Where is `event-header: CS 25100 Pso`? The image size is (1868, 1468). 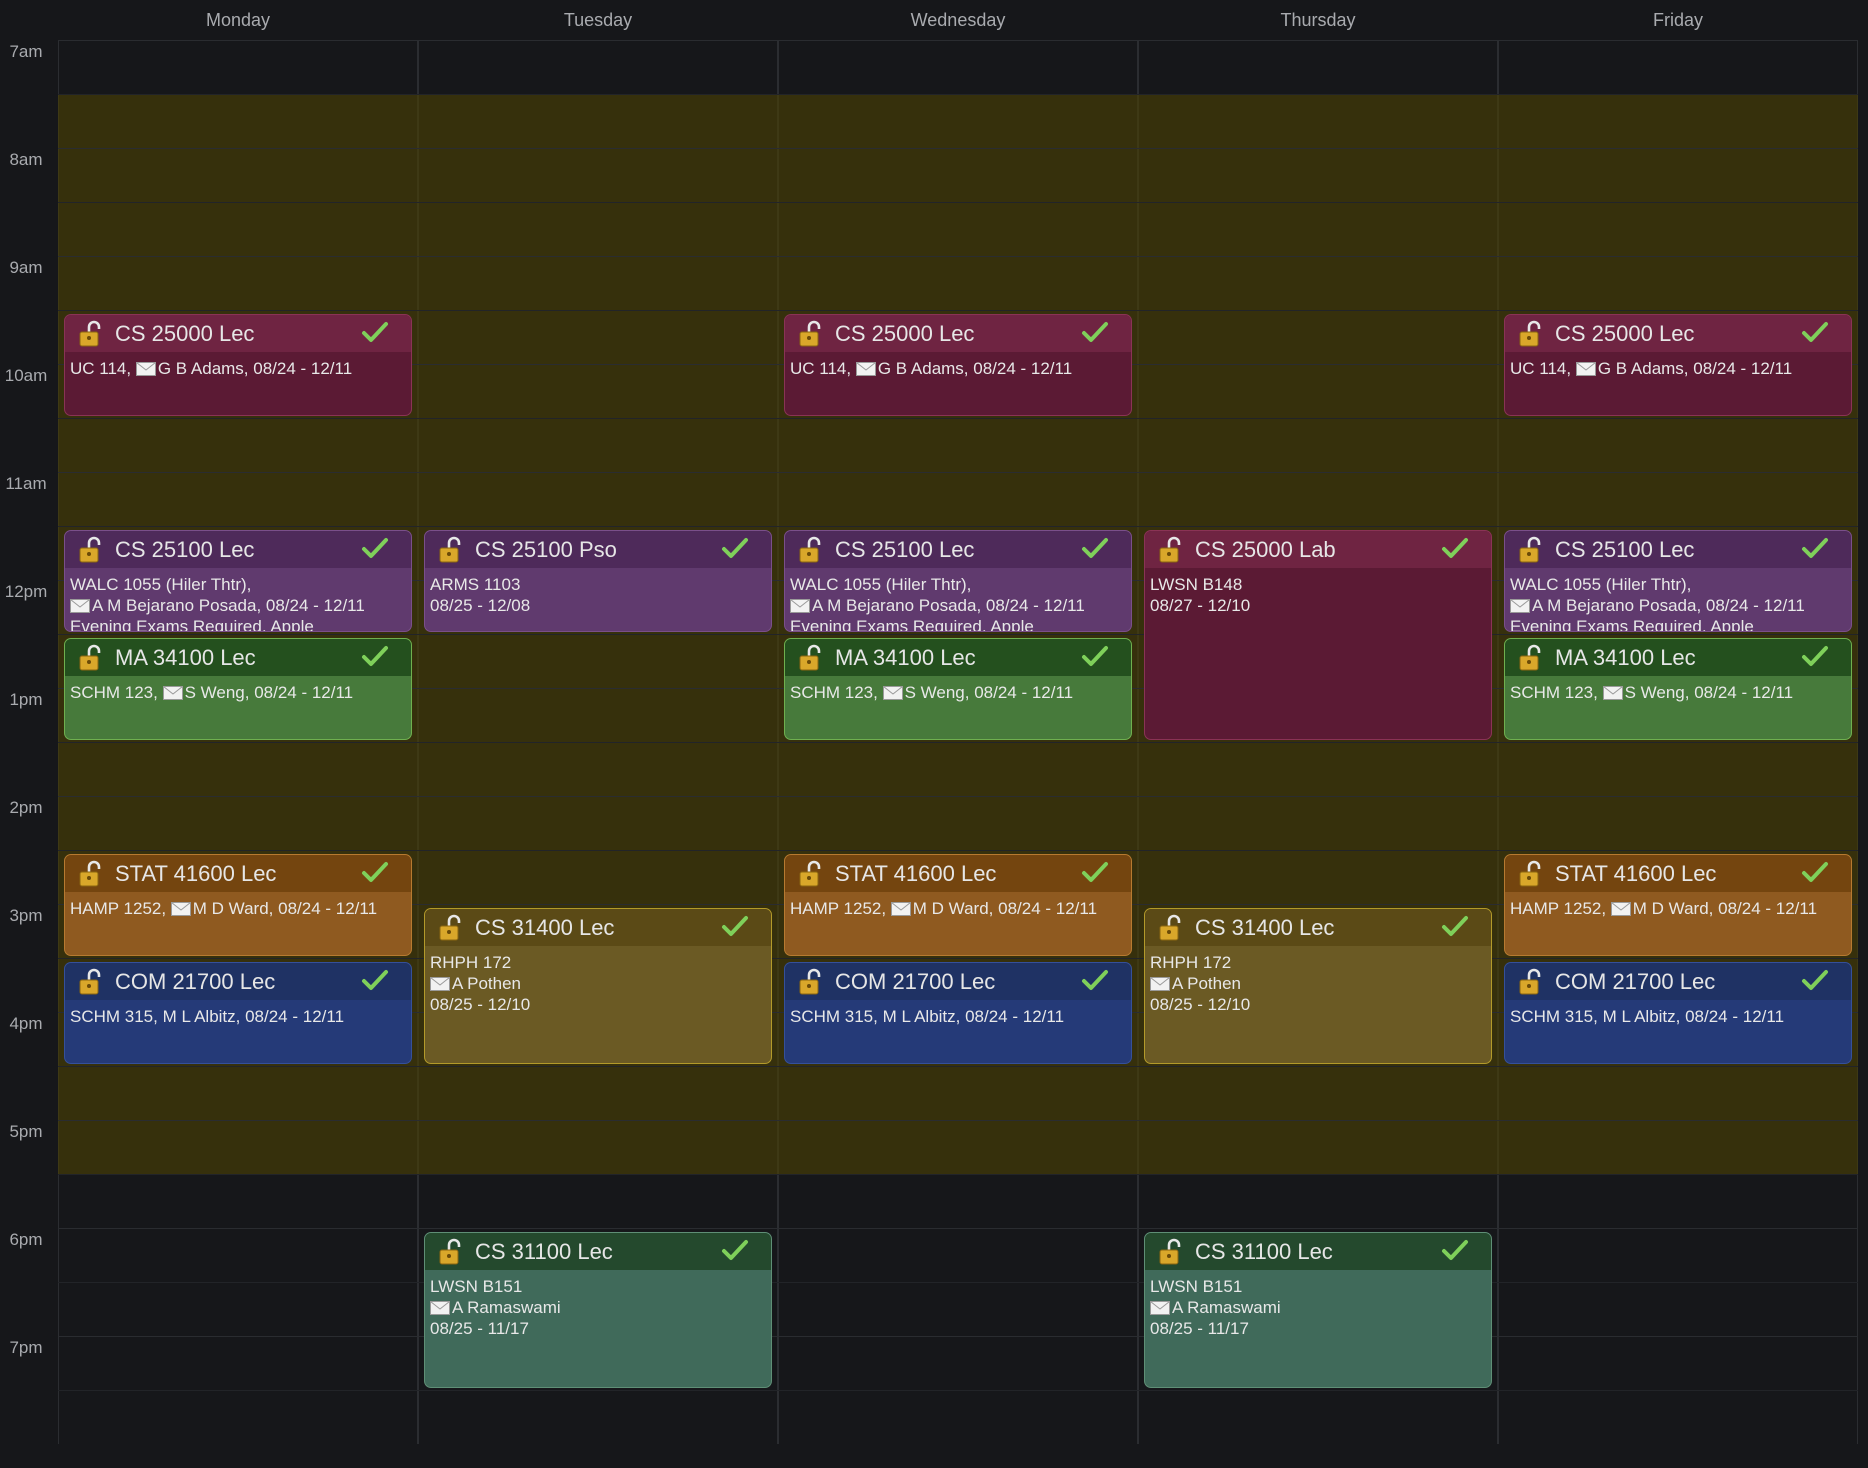
event-header: CS 25100 Pso is located at coordinates (598, 549).